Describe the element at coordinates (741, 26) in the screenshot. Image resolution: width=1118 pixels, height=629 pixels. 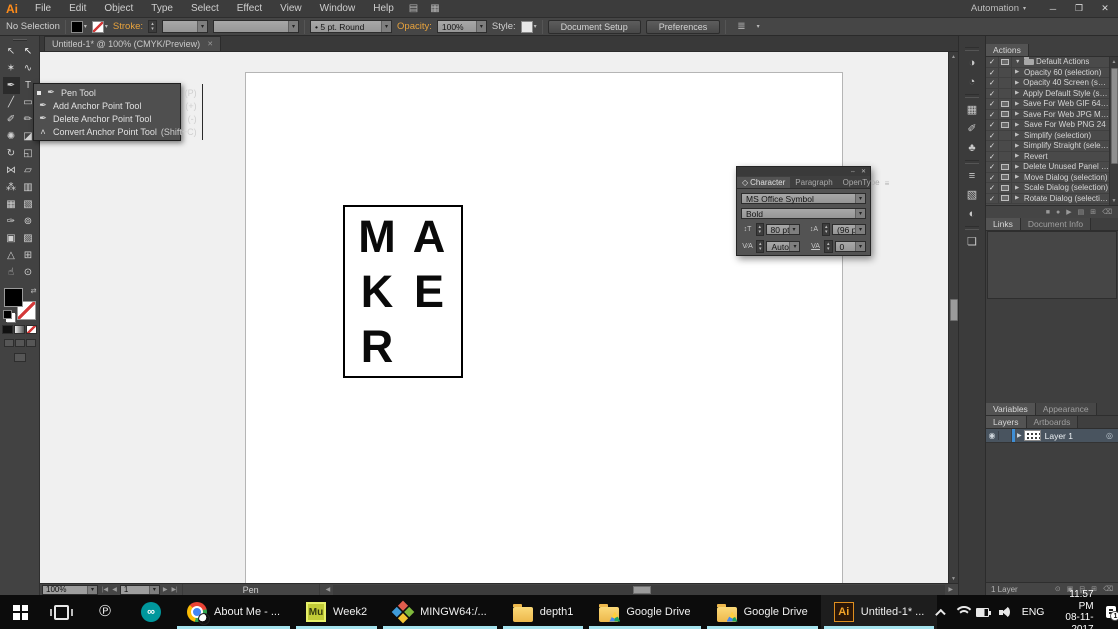
I see `control-panel-extra-icon: ≣` at that location.